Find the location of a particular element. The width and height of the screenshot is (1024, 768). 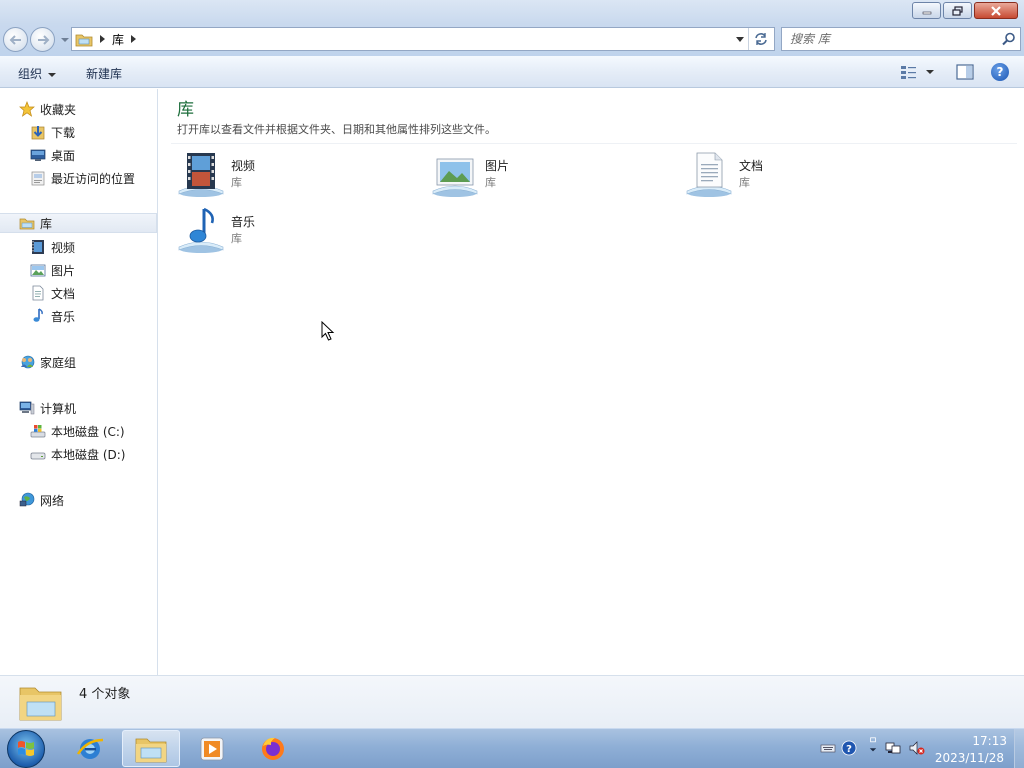

video-library-icon is located at coordinates (201, 175).